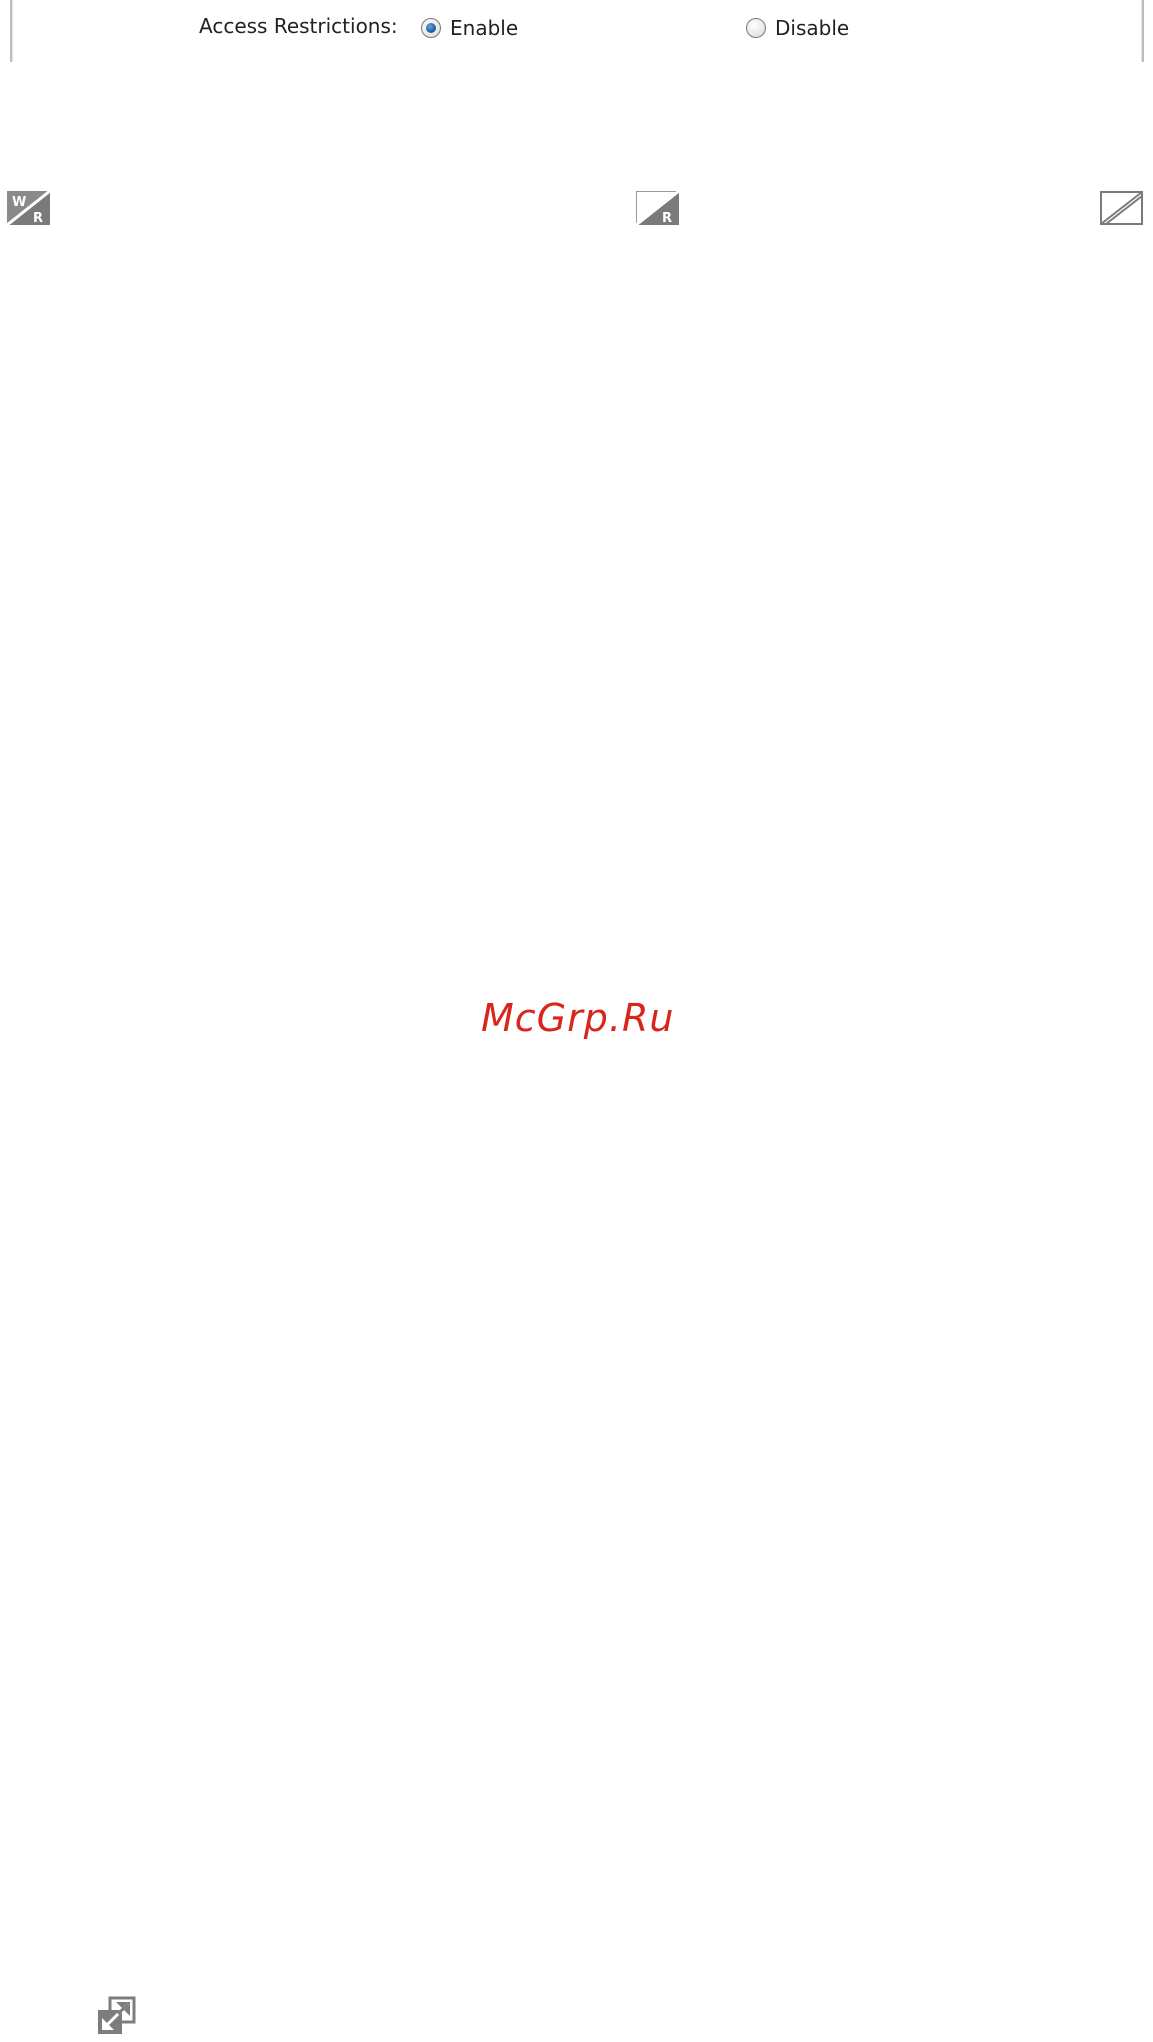 The image size is (1153, 2042). What do you see at coordinates (116, 2016) in the screenshot?
I see `expand-icon` at bounding box center [116, 2016].